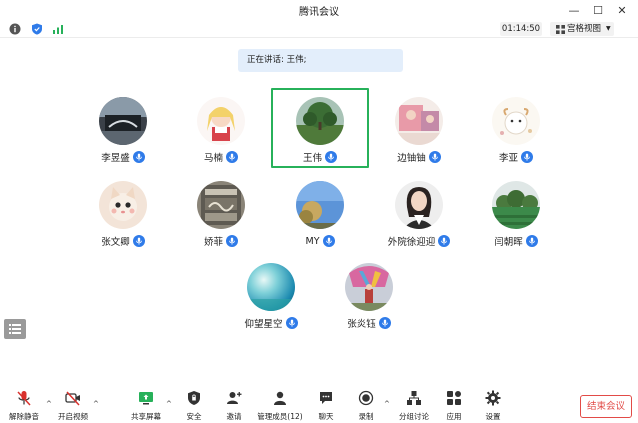  I want to click on participant-name-row: 李昱盛, so click(123, 157).